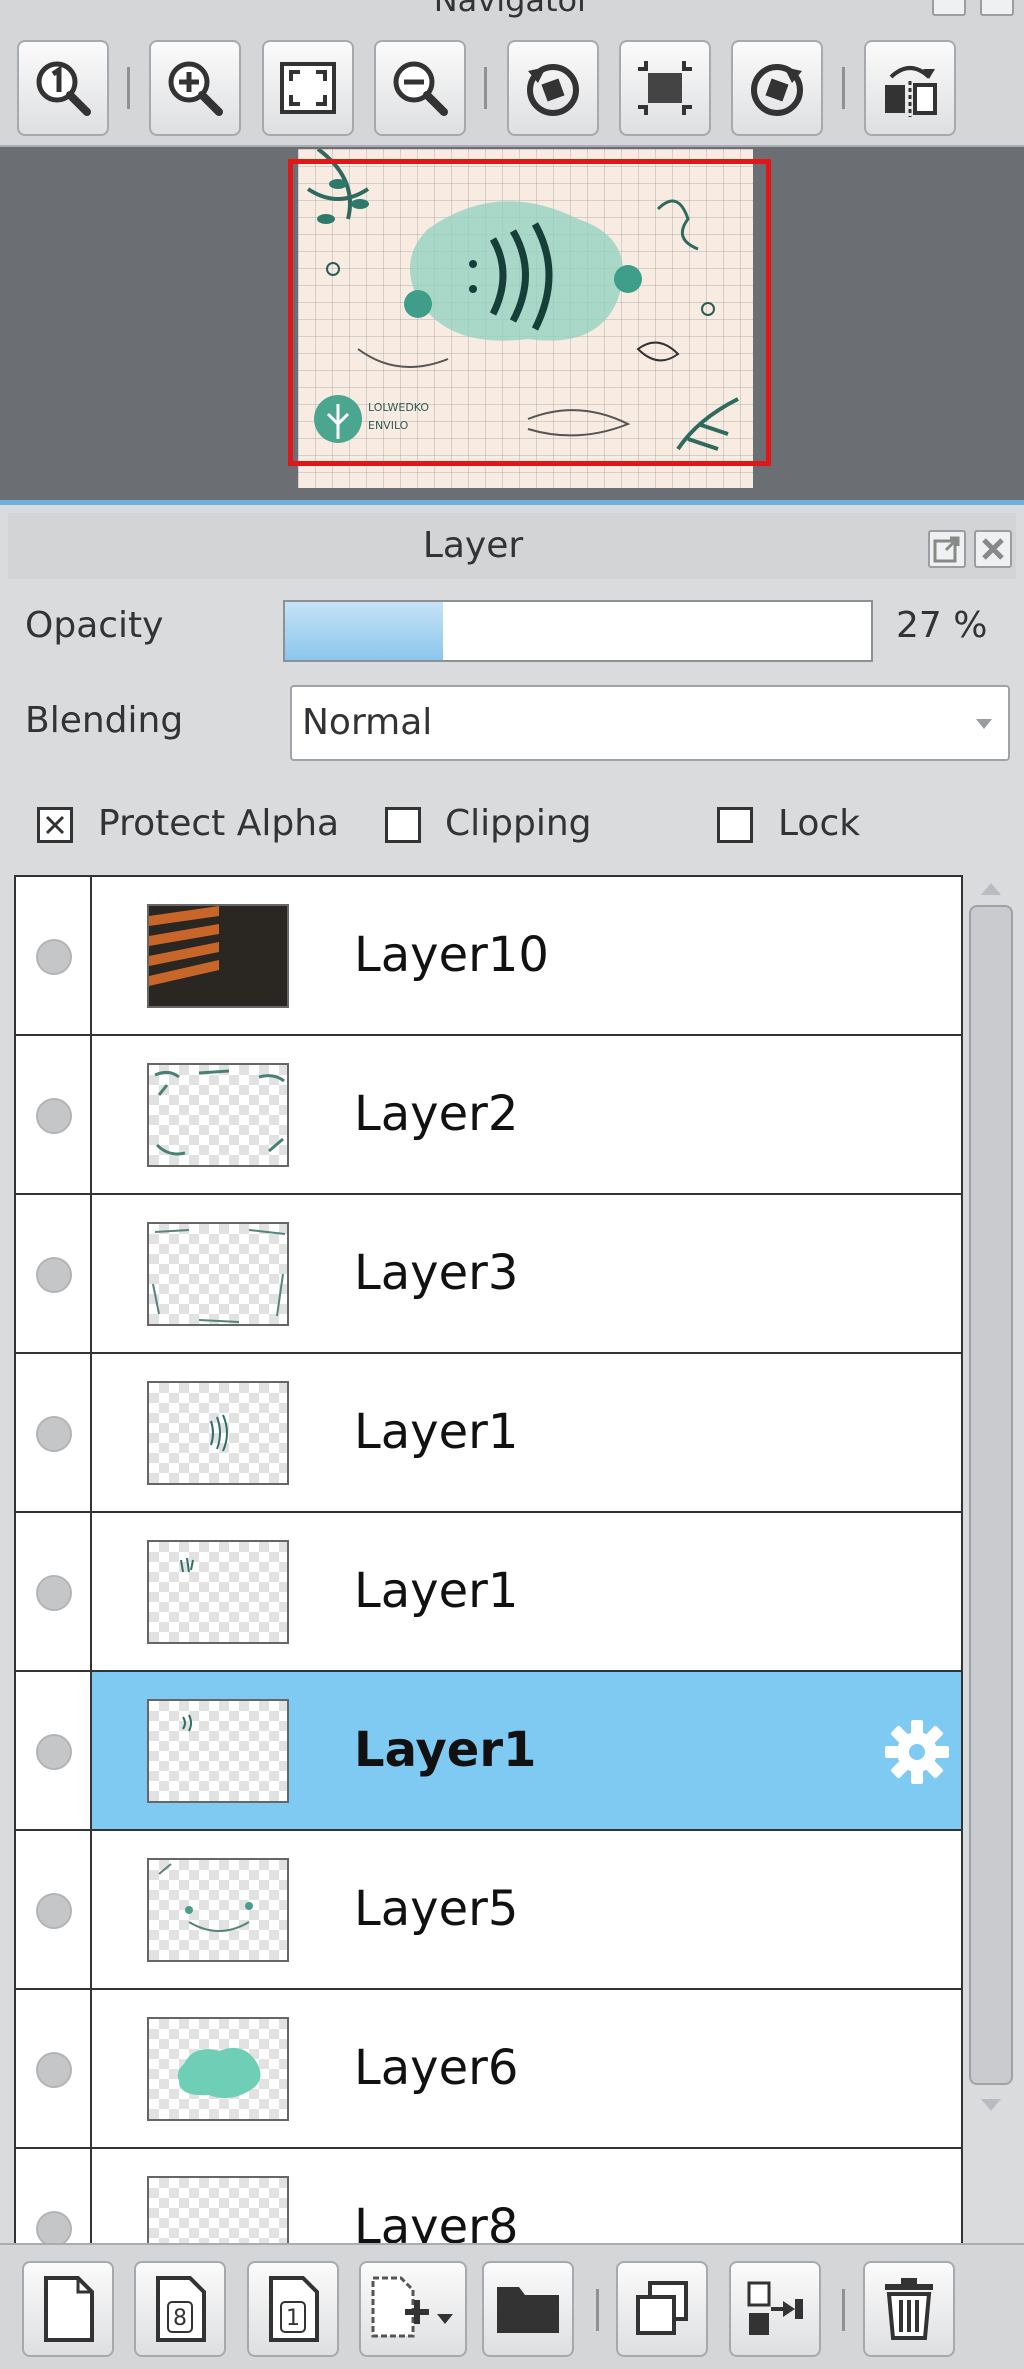  I want to click on new-8bit-layer-icon: 8, so click(181, 2309).